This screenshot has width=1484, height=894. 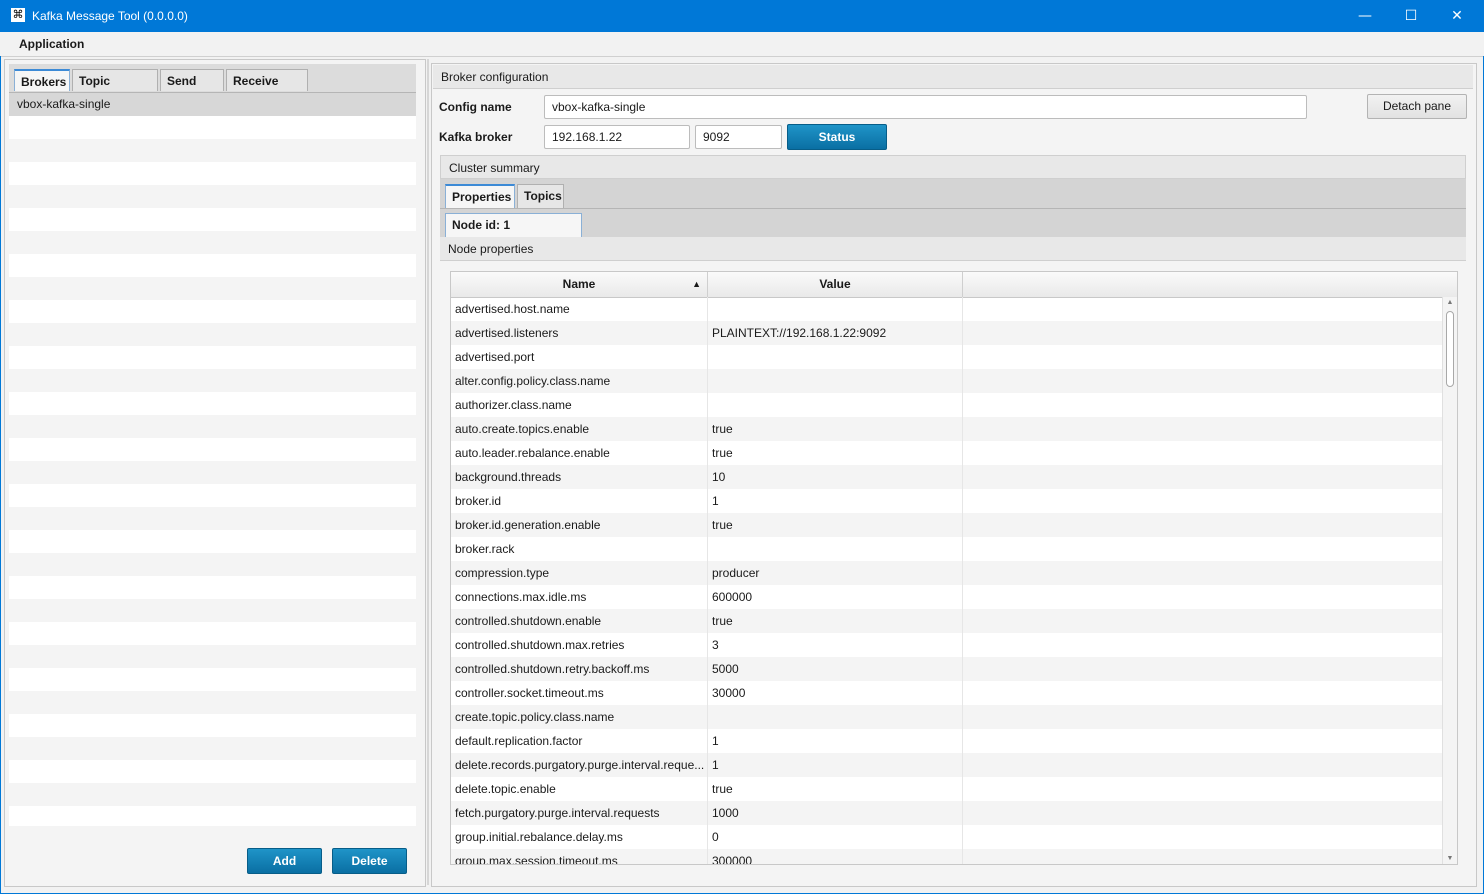 I want to click on property-name-cell: advertised.host.name, so click(x=579, y=309).